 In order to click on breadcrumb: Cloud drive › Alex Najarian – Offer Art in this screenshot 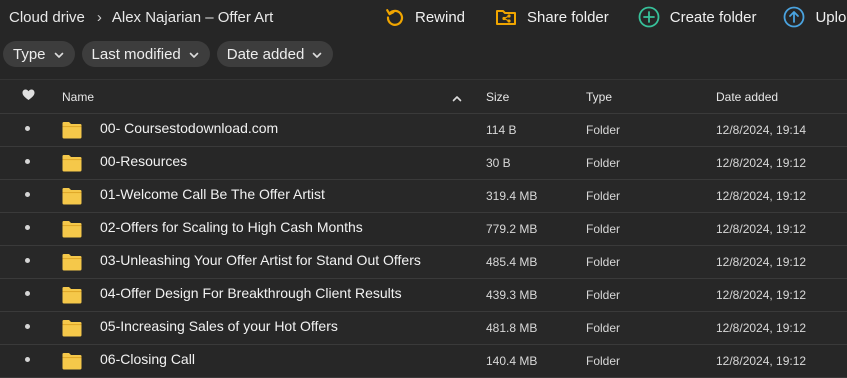, I will do `click(141, 17)`.